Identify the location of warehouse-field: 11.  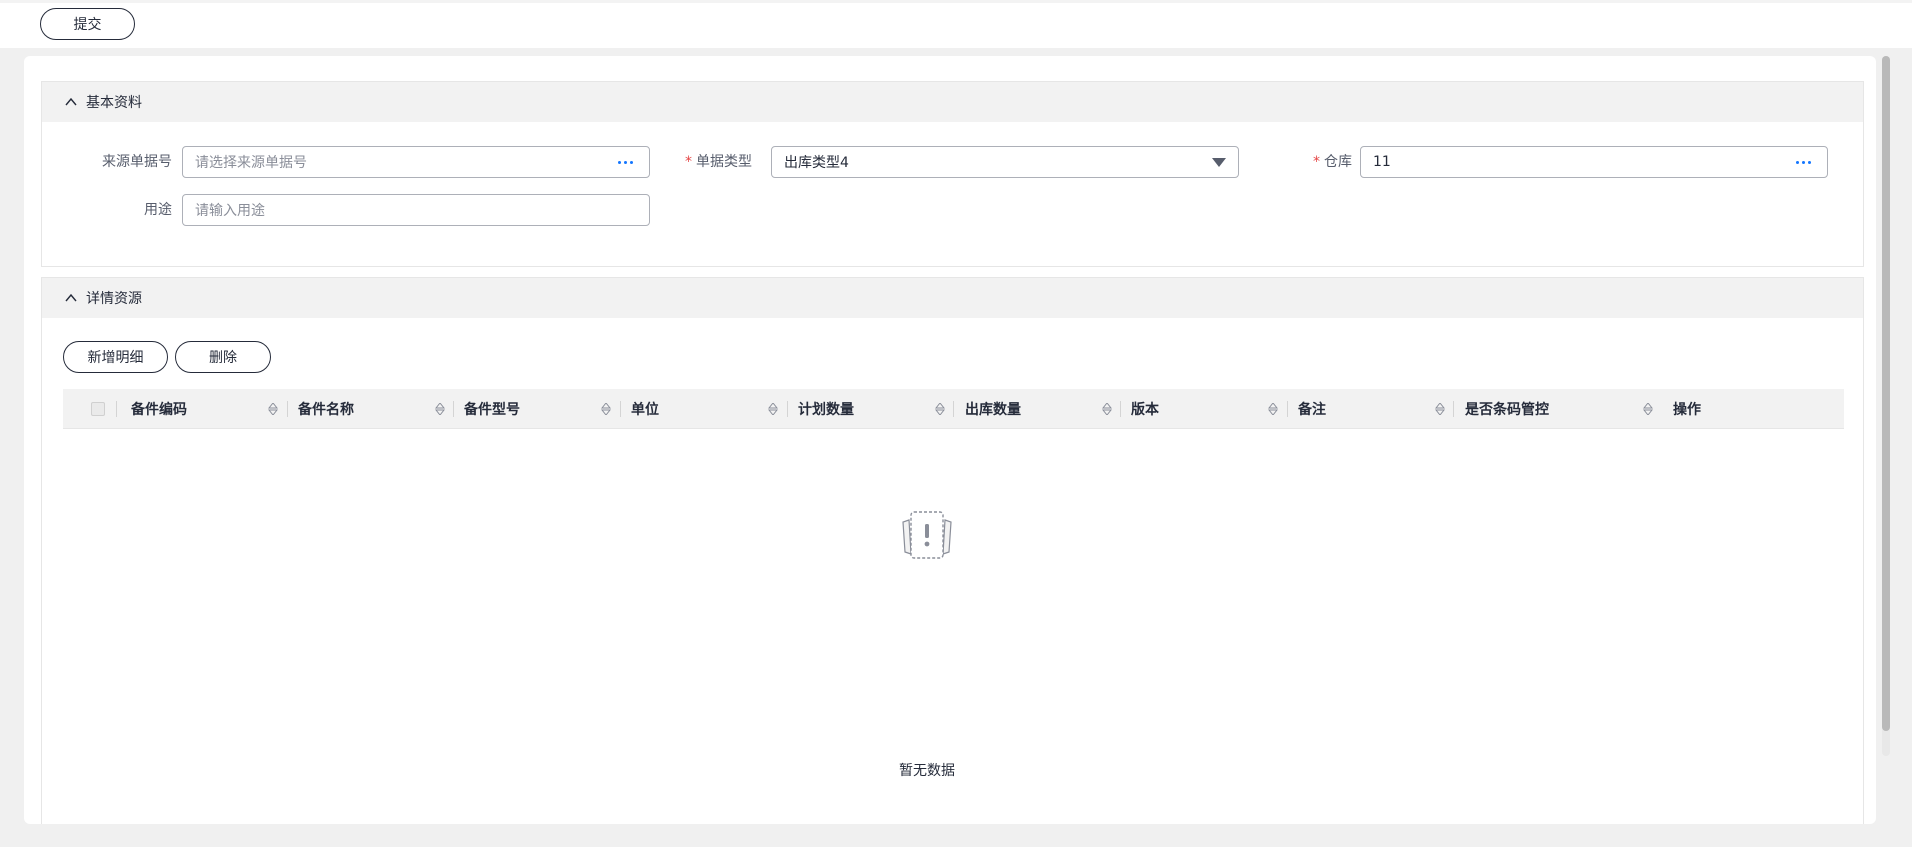
(1594, 162).